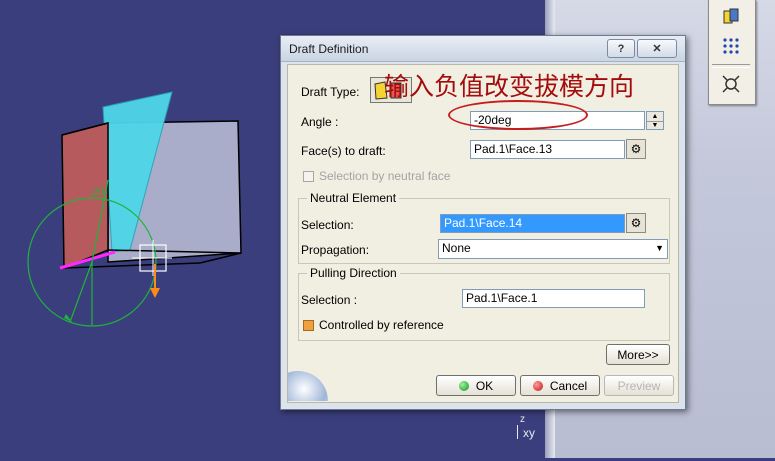 Image resolution: width=775 pixels, height=461 pixels. I want to click on draft-type-label: Draft Type:, so click(330, 92).